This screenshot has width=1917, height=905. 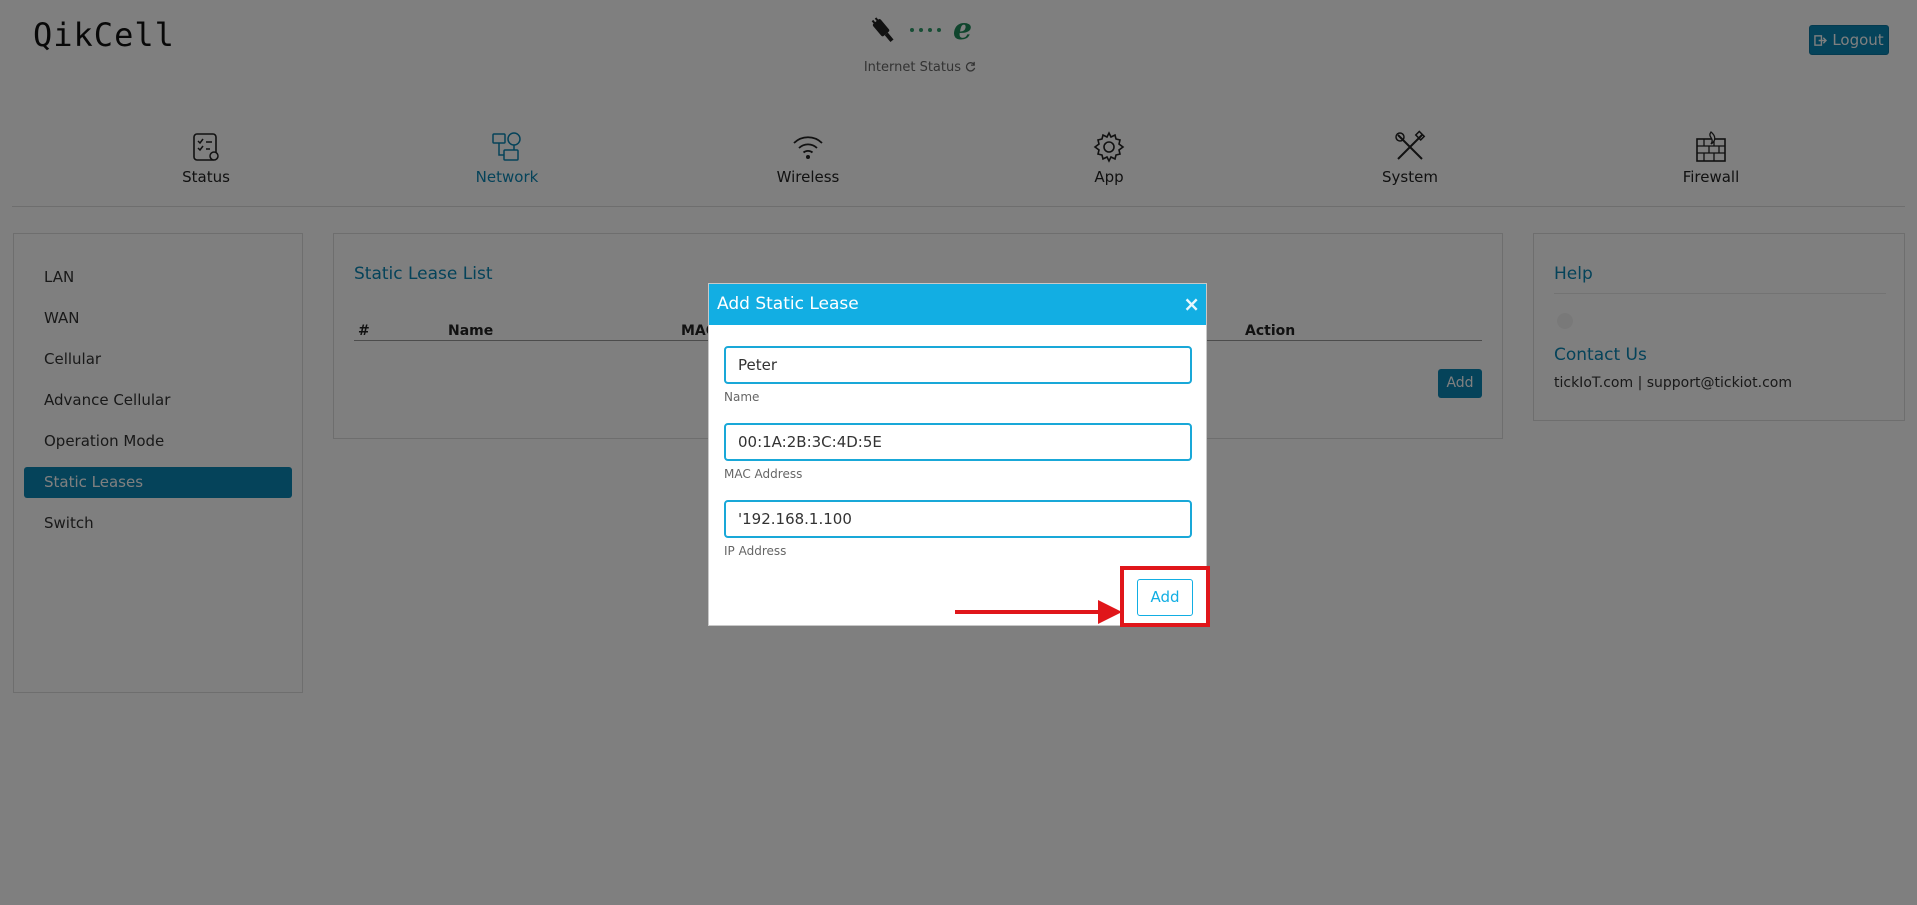 What do you see at coordinates (742, 397) in the screenshot?
I see `name-label: Name` at bounding box center [742, 397].